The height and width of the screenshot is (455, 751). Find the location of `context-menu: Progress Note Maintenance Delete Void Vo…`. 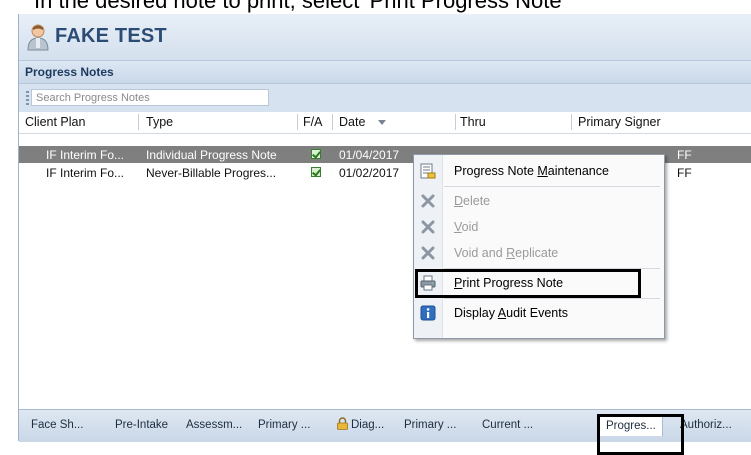

context-menu: Progress Note Maintenance Delete Void Vo… is located at coordinates (539, 246).